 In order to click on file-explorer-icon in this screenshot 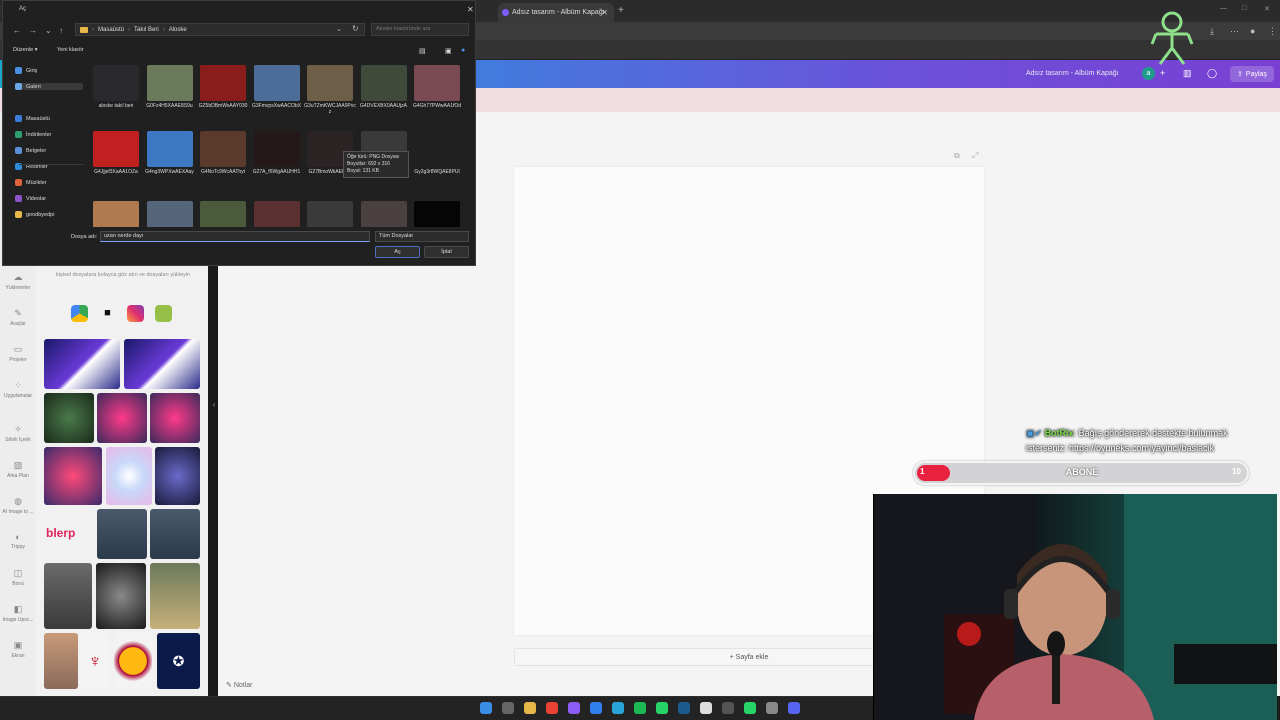, I will do `click(530, 708)`.